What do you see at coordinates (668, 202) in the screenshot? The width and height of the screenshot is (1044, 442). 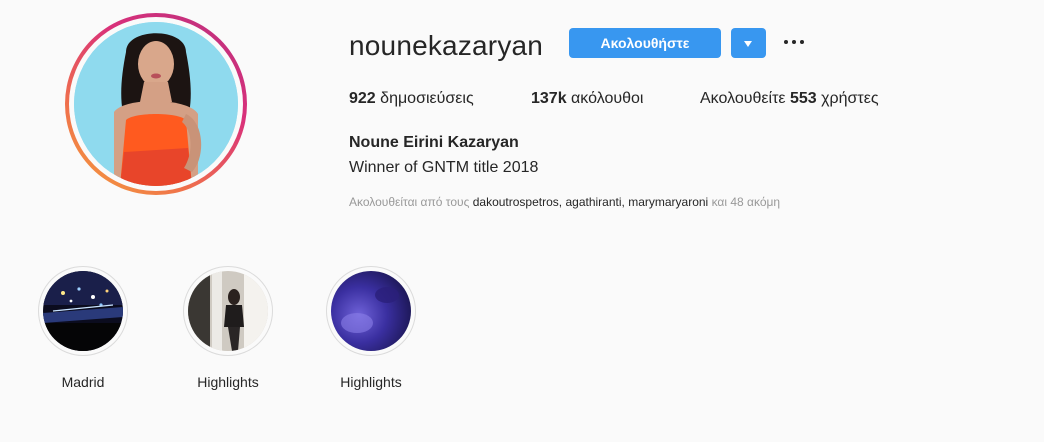 I see `followed-by-account: marymaryaroni` at bounding box center [668, 202].